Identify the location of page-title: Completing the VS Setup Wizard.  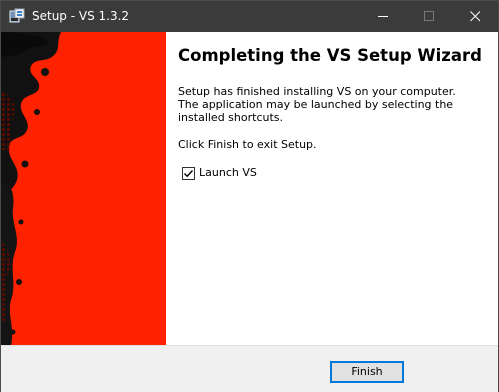
(330, 55).